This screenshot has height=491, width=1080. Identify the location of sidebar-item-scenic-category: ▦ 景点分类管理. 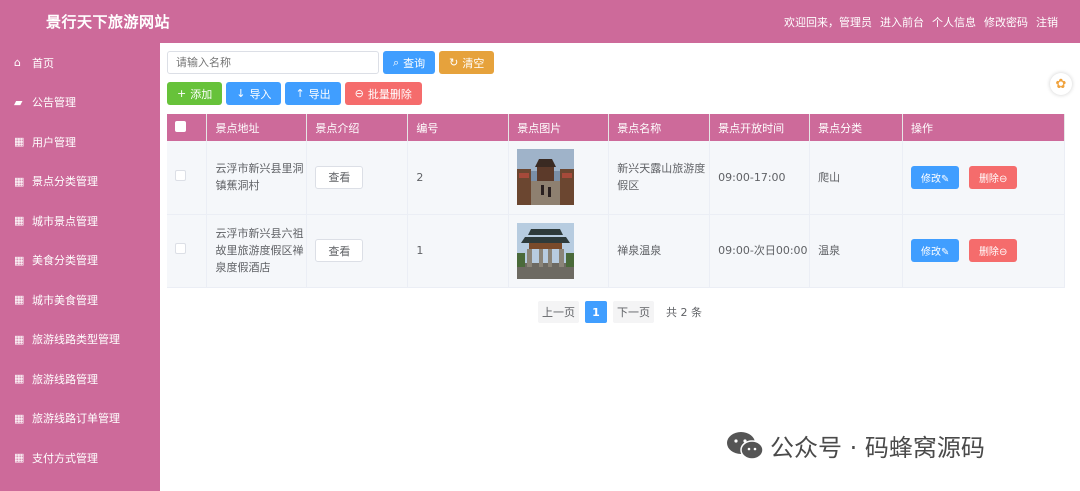
(80, 182).